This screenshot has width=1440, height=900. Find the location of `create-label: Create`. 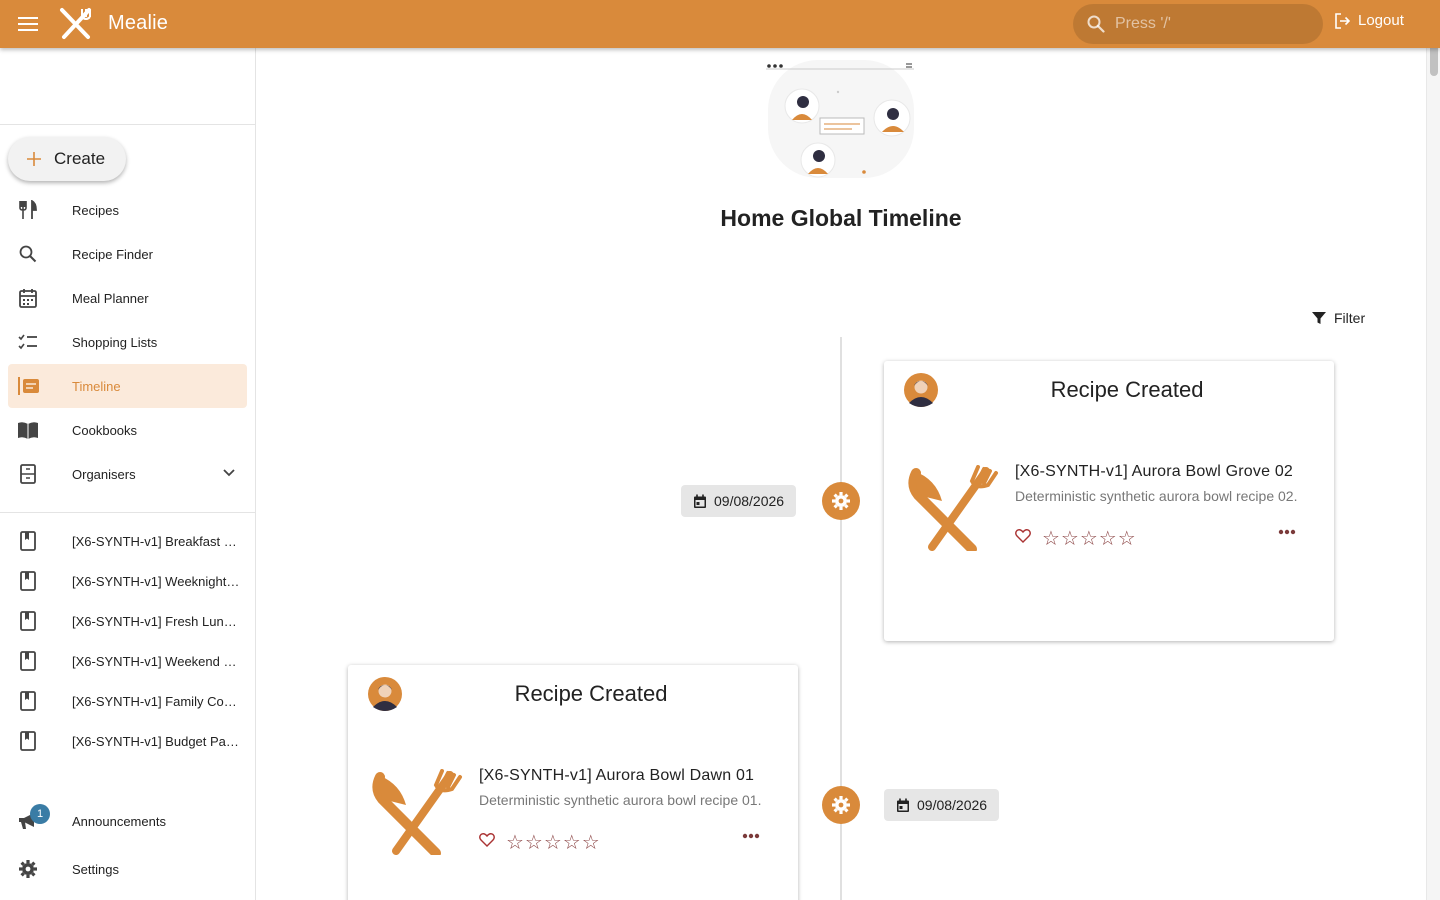

create-label: Create is located at coordinates (80, 158).